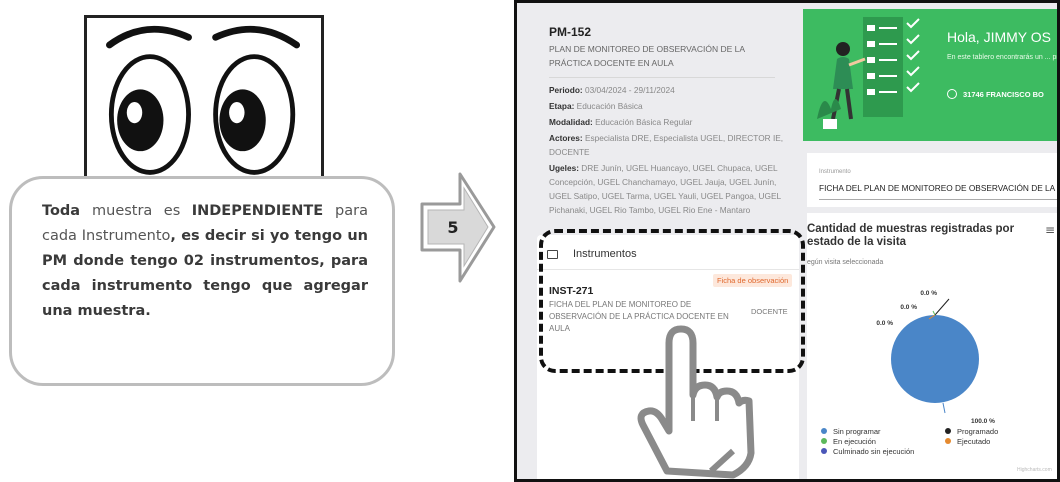 The height and width of the screenshot is (482, 1060). I want to click on legend-item: En ejecución, so click(848, 441).